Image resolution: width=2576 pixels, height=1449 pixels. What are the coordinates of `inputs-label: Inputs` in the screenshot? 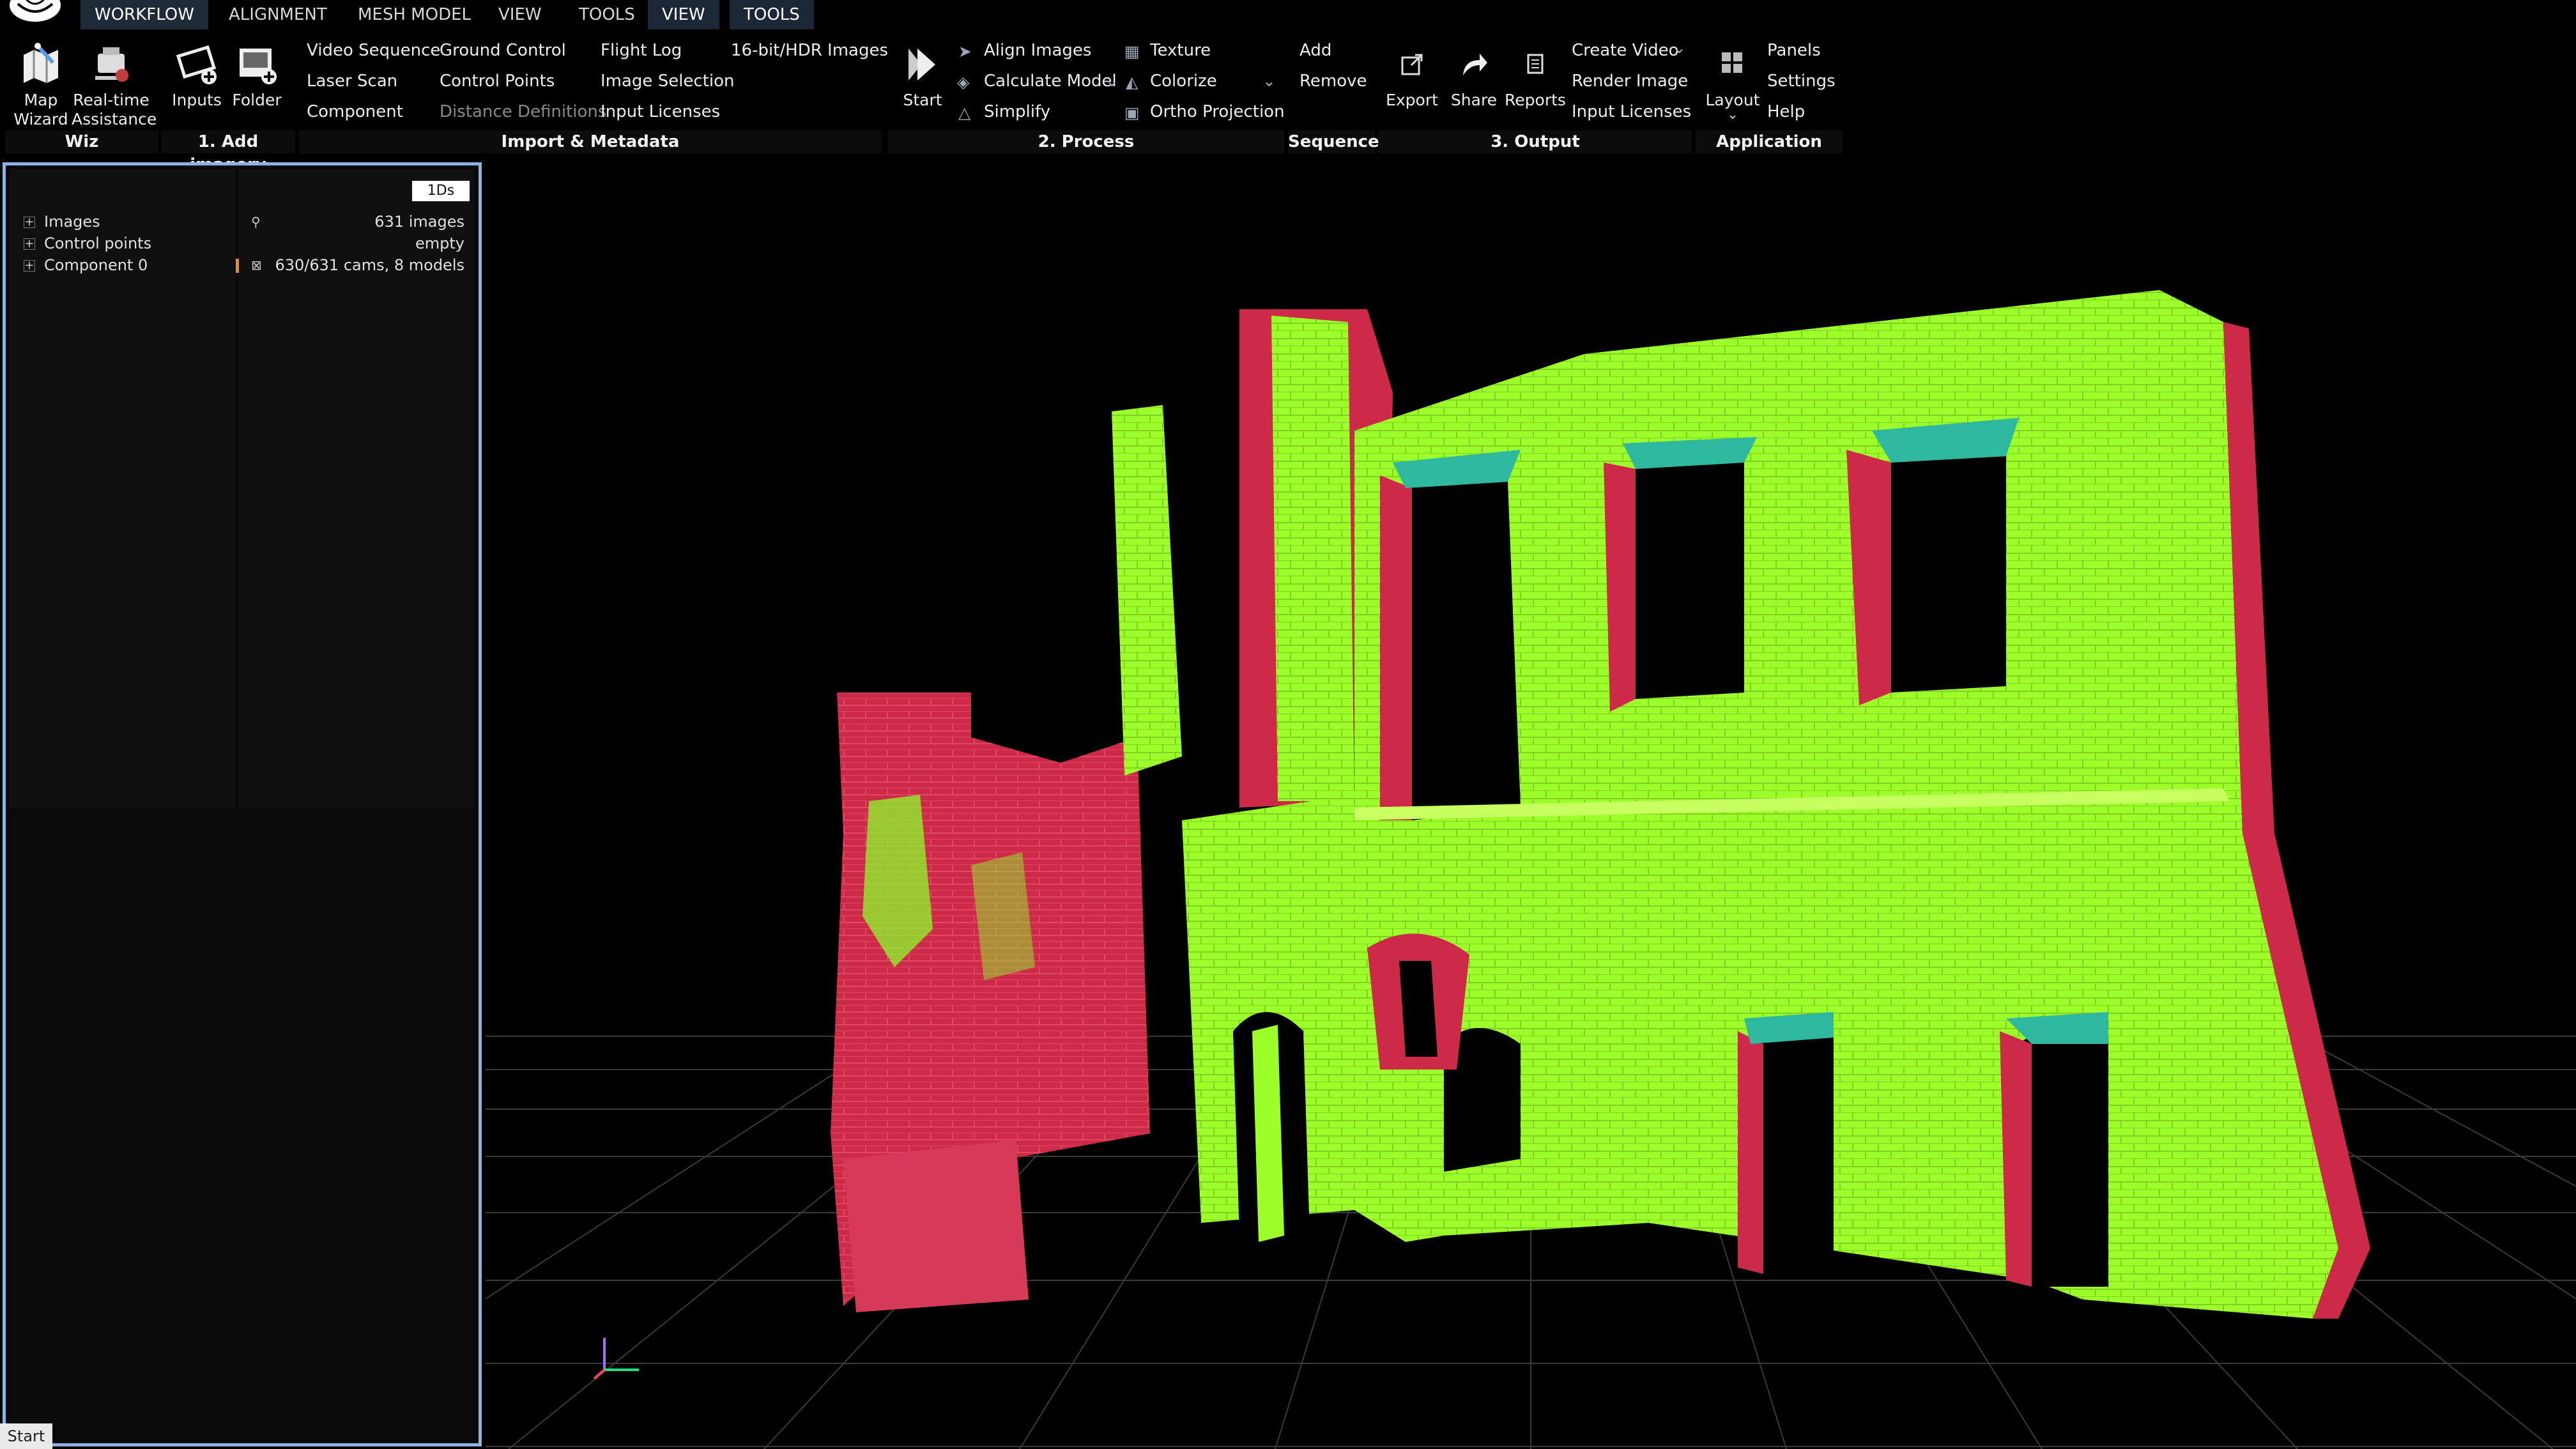 It's located at (197, 100).